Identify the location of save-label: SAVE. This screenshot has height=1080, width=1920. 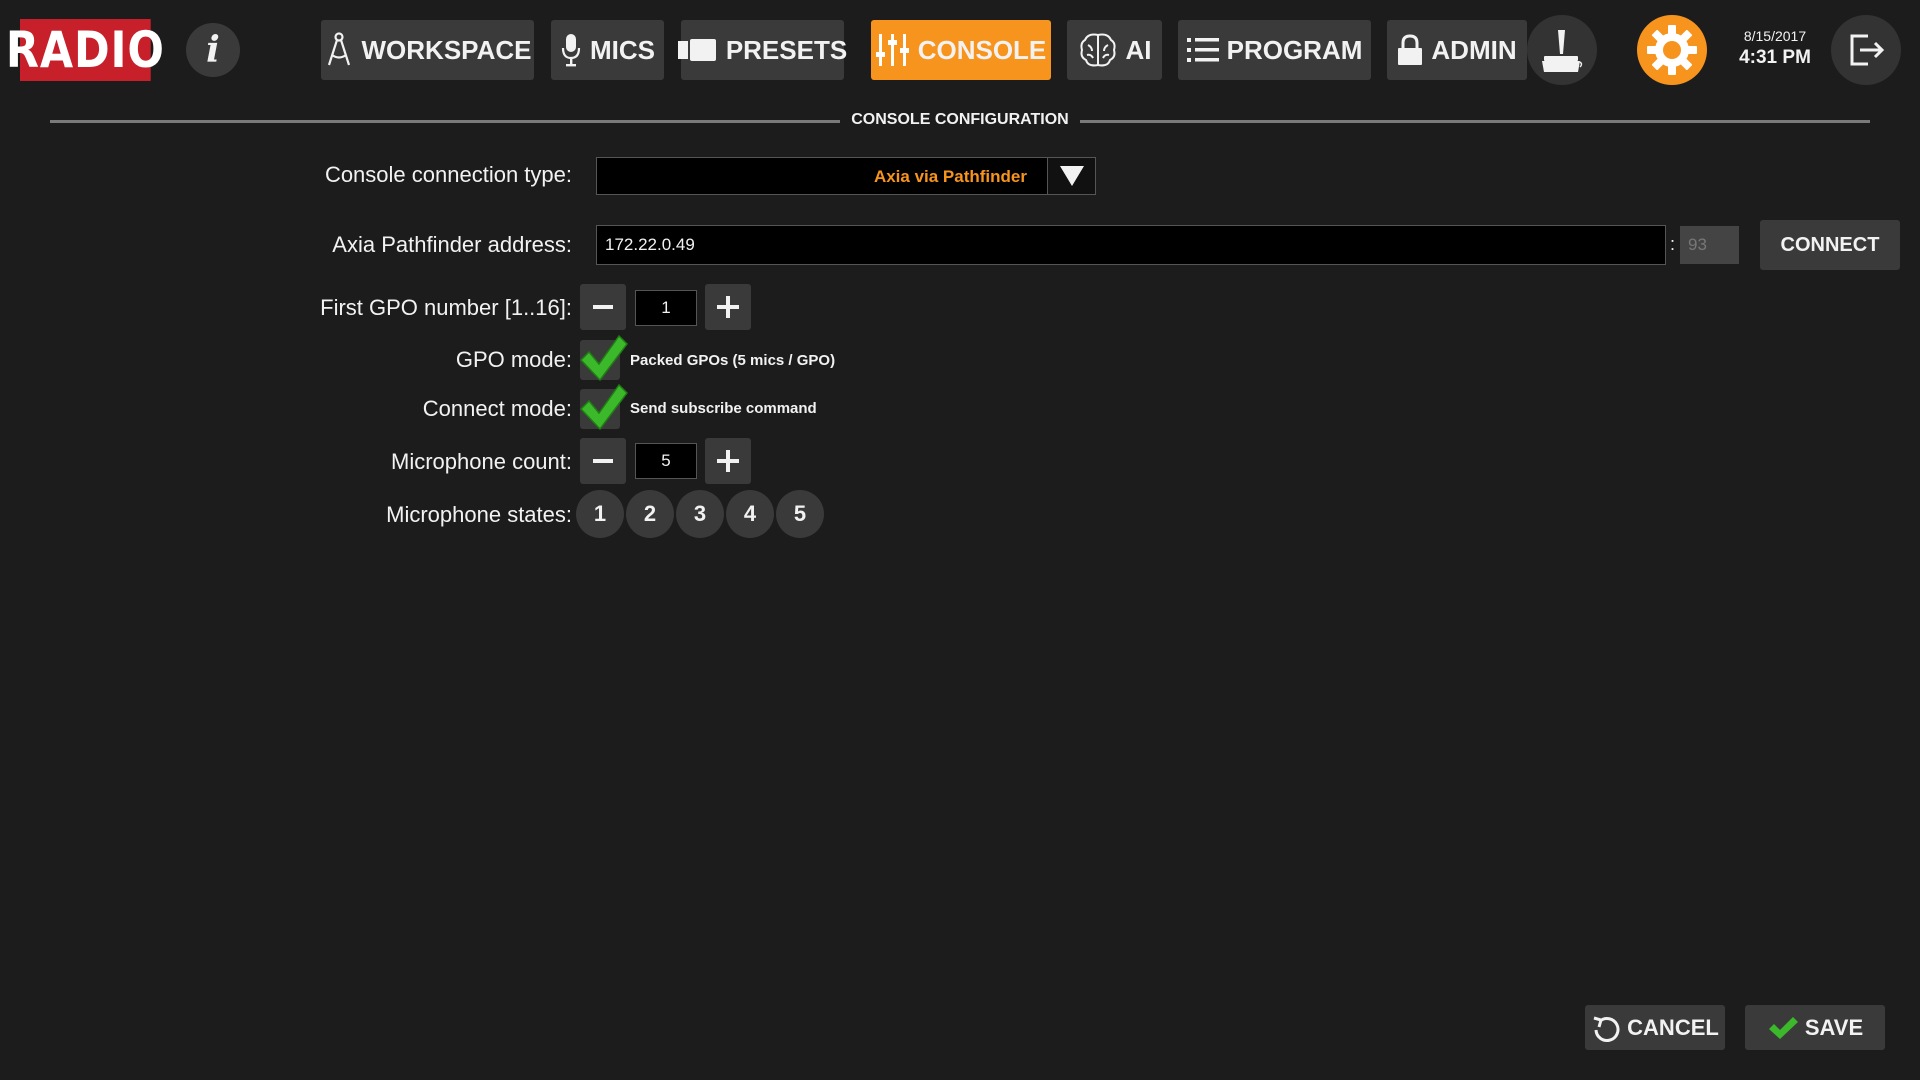
(1834, 1027).